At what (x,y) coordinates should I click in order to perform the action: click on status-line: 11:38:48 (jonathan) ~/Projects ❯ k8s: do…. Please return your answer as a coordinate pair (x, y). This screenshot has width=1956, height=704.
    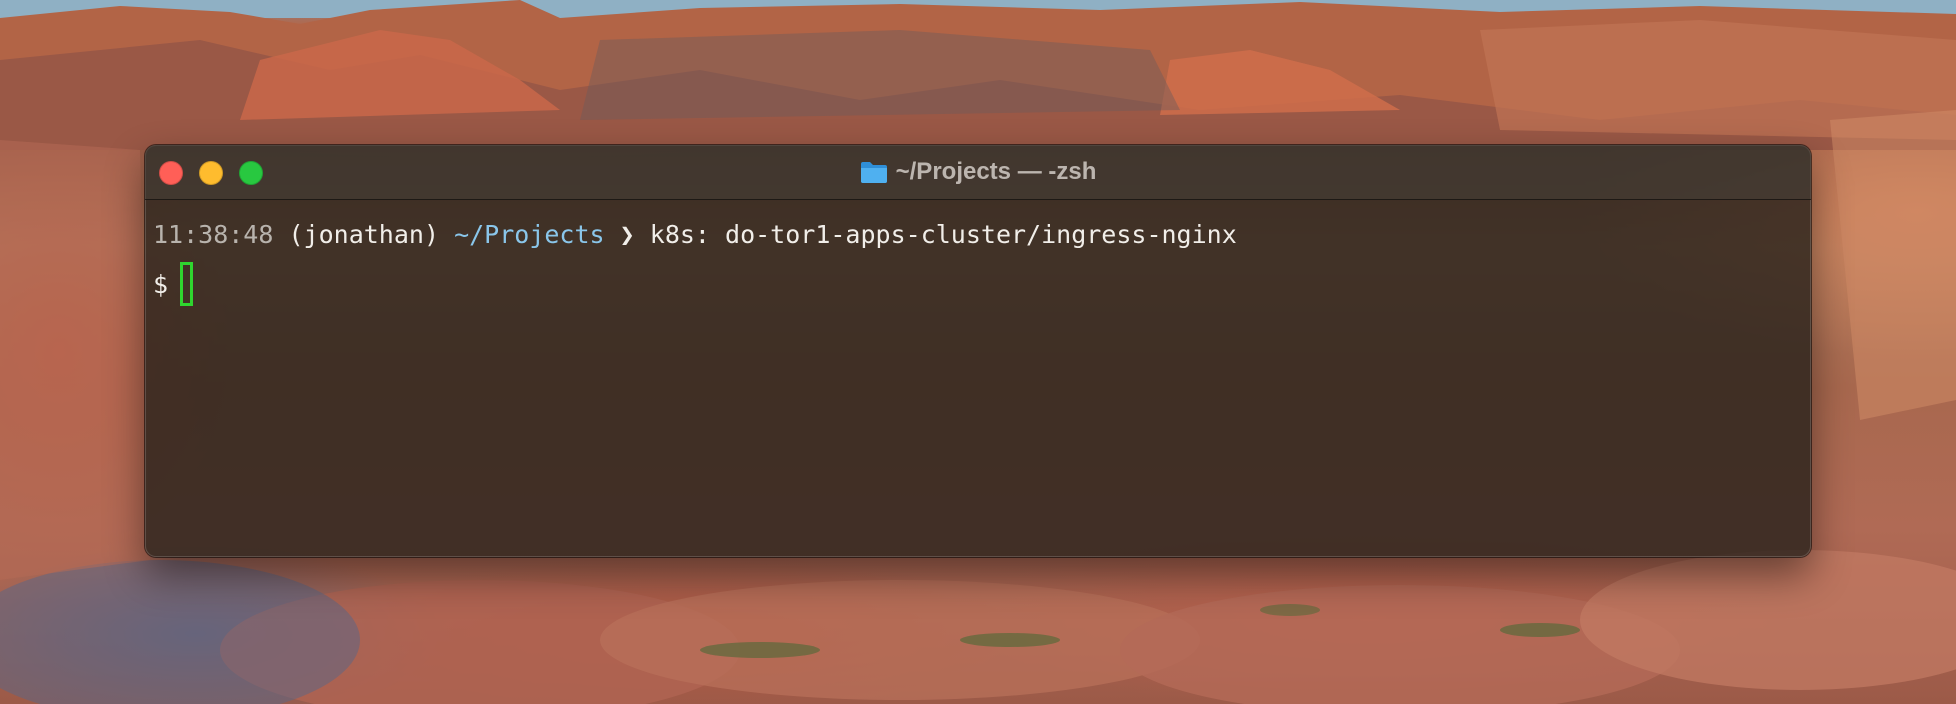
    Looking at the image, I should click on (982, 235).